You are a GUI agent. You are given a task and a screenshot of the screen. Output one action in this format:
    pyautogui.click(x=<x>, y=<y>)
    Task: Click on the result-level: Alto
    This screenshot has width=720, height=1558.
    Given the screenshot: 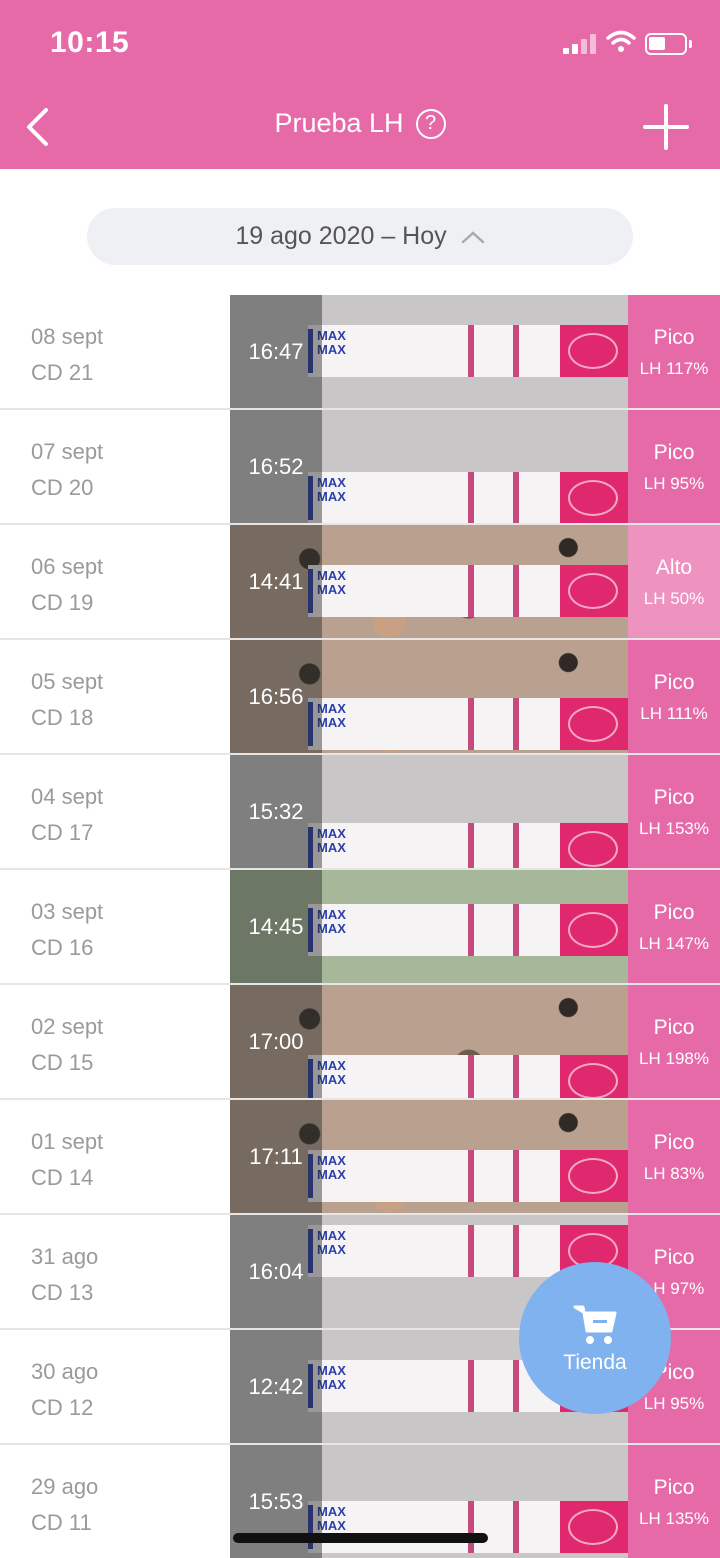 What is the action you would take?
    pyautogui.click(x=674, y=567)
    